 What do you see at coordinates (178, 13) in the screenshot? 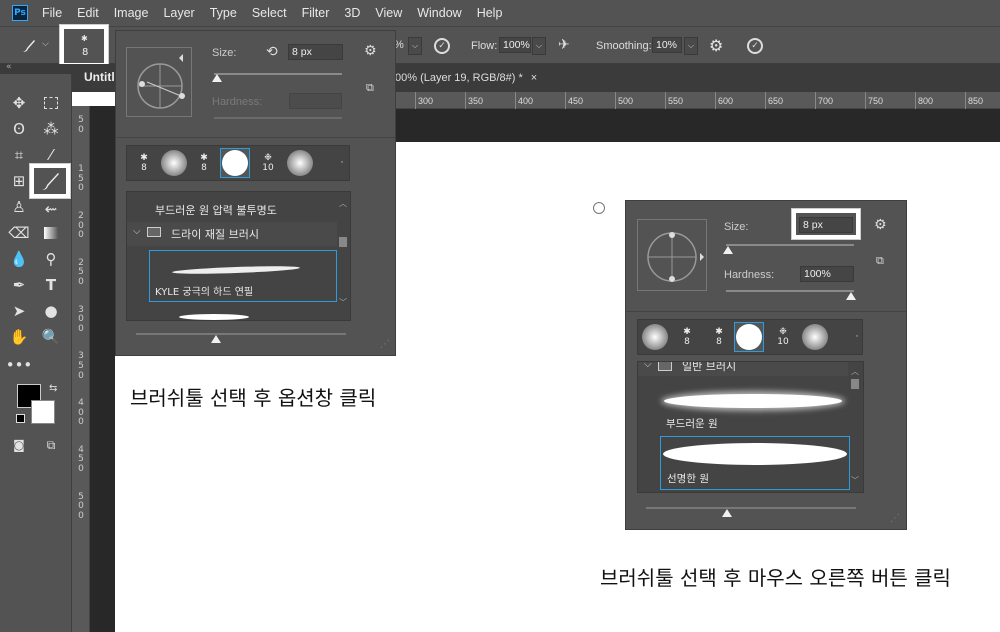
I see `menu-layer: Layer` at bounding box center [178, 13].